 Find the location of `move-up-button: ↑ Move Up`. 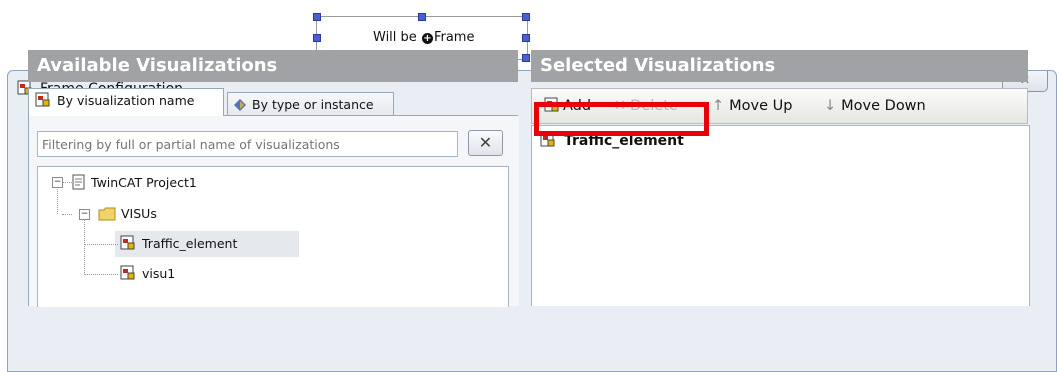

move-up-button: ↑ Move Up is located at coordinates (752, 106).